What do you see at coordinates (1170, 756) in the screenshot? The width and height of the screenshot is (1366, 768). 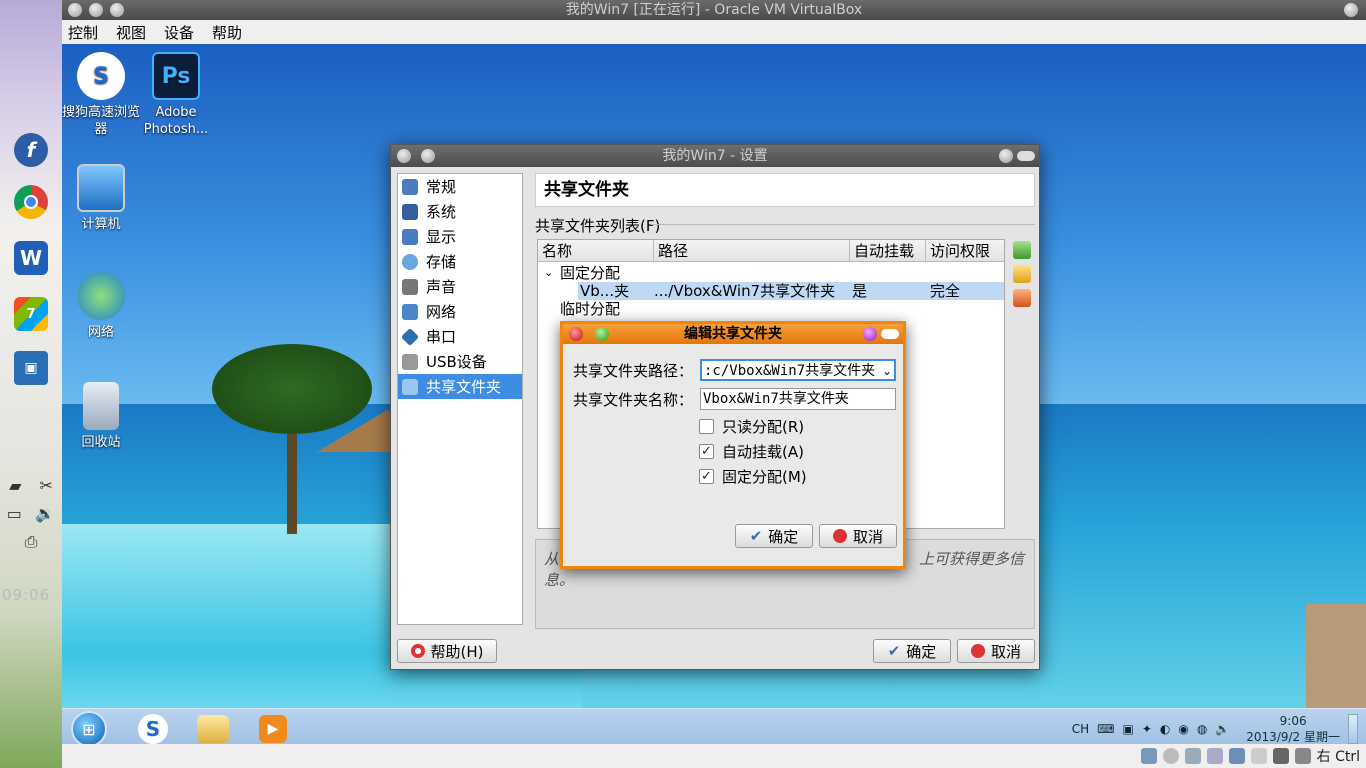 I see `optical-drive-icon` at bounding box center [1170, 756].